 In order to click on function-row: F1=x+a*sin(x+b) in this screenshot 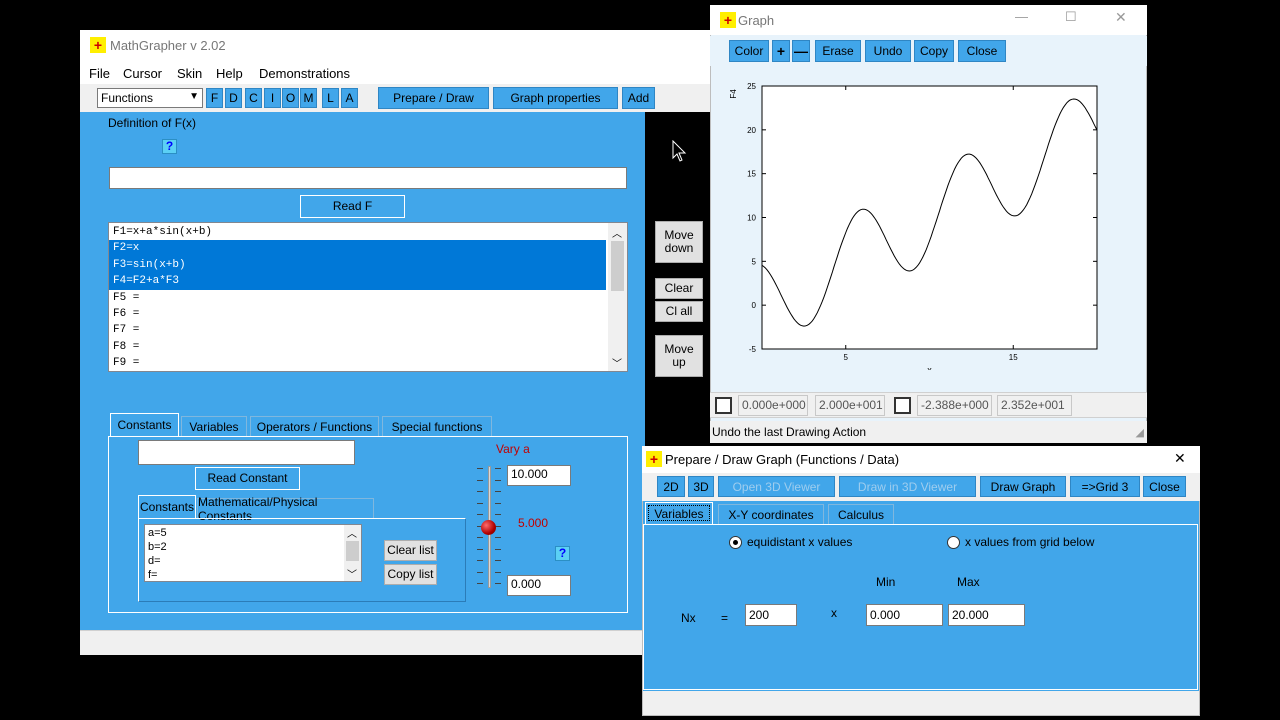, I will do `click(357, 232)`.